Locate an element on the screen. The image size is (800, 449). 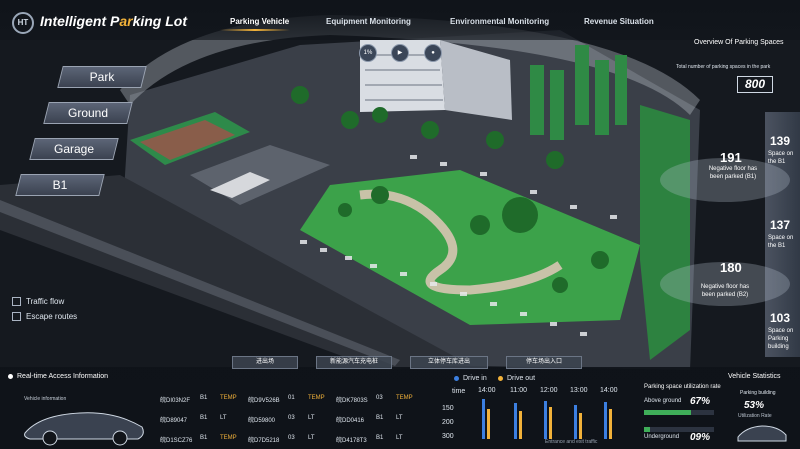
legend-drive-in: Drive in is located at coordinates (470, 378).